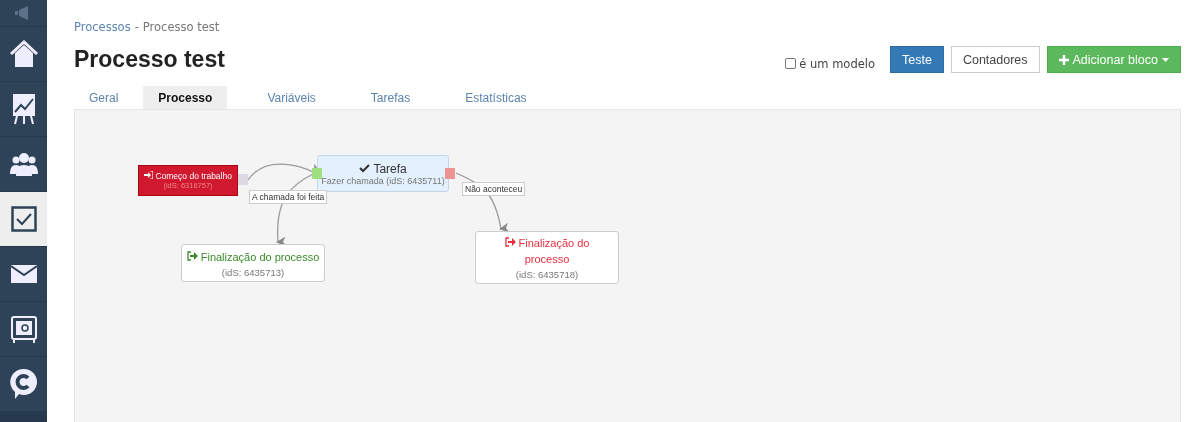 This screenshot has width=1199, height=422. I want to click on end-node: Finalização do processo (idS: 6435718), so click(547, 257).